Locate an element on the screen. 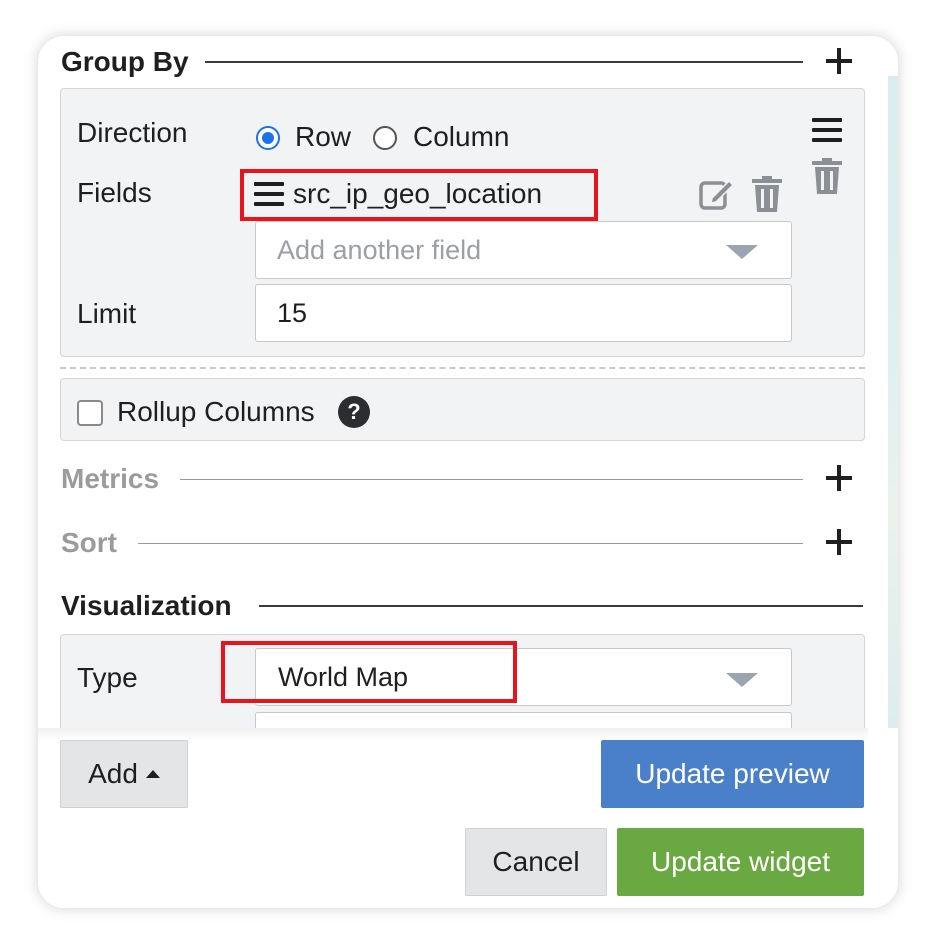 The height and width of the screenshot is (946, 936). rollup-help-icon: ? is located at coordinates (354, 412).